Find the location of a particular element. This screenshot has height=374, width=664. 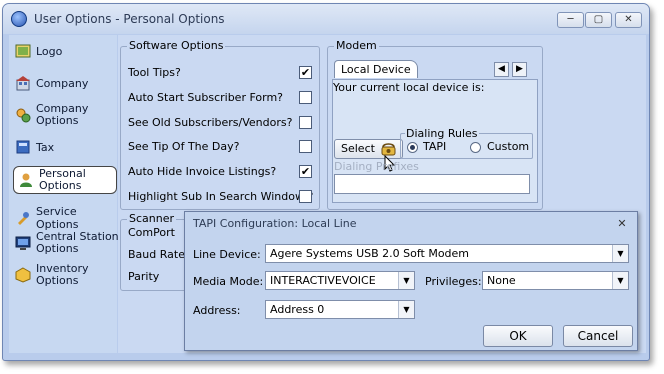

personal-options-icon is located at coordinates (26, 180).